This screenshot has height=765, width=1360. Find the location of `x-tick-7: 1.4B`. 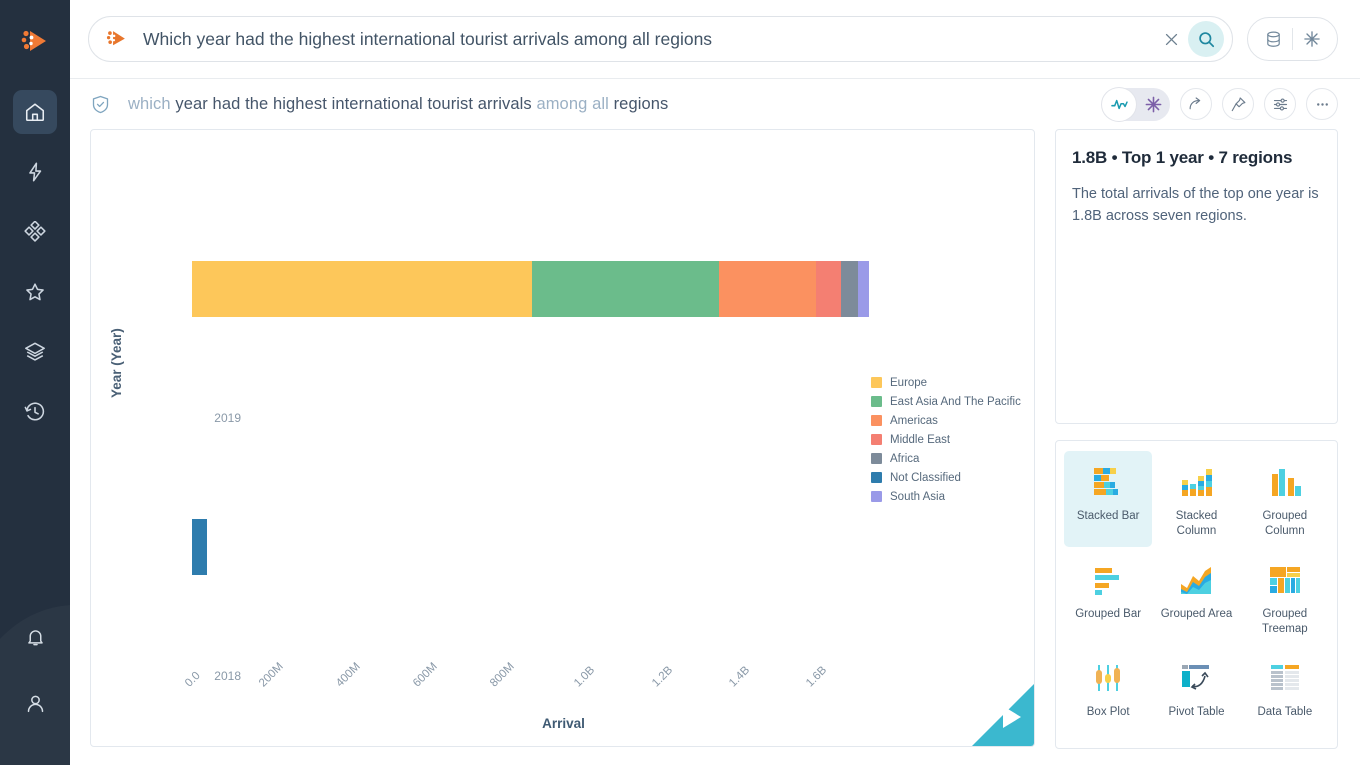

x-tick-7: 1.4B is located at coordinates (740, 677).